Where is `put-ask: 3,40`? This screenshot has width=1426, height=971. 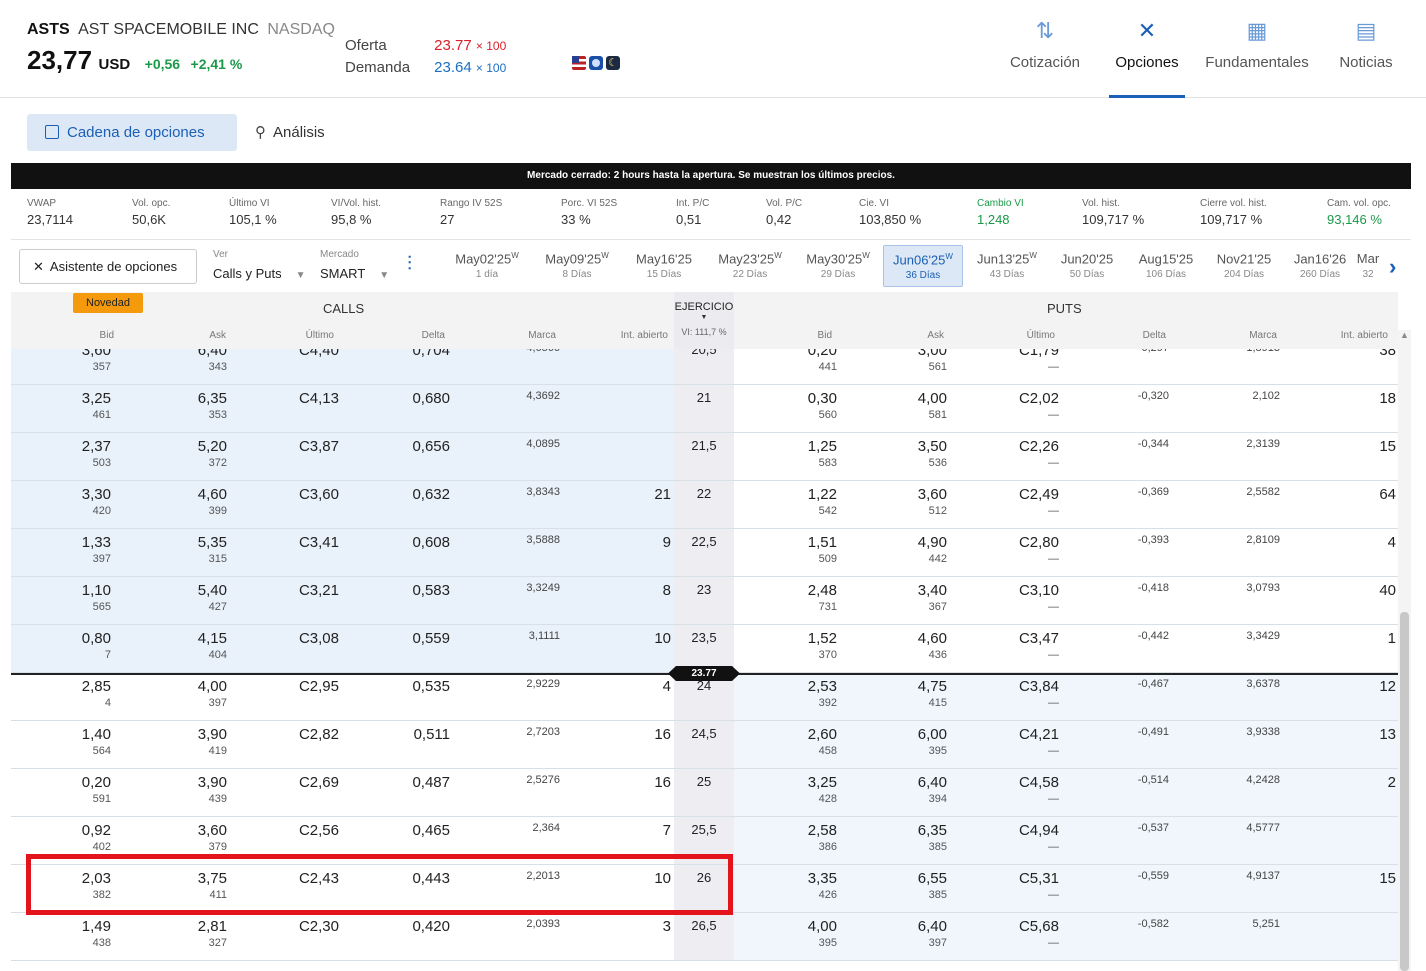 put-ask: 3,40 is located at coordinates (932, 590).